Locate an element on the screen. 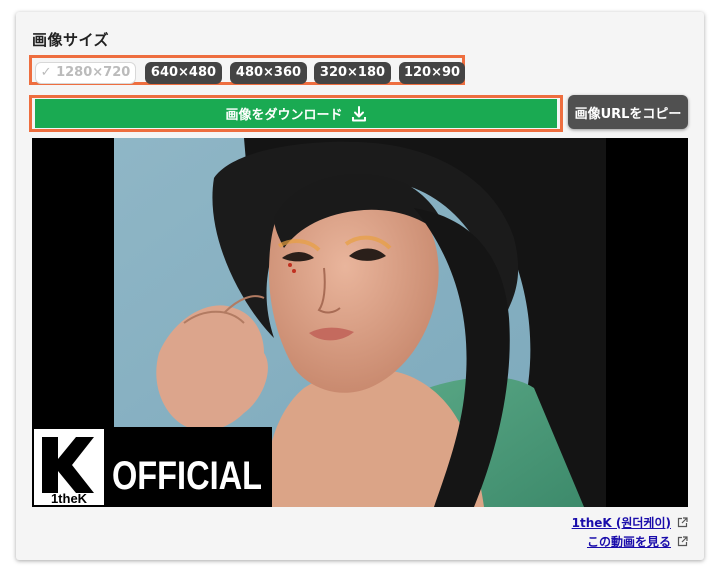  size-option-120x90: 120×90 is located at coordinates (432, 73).